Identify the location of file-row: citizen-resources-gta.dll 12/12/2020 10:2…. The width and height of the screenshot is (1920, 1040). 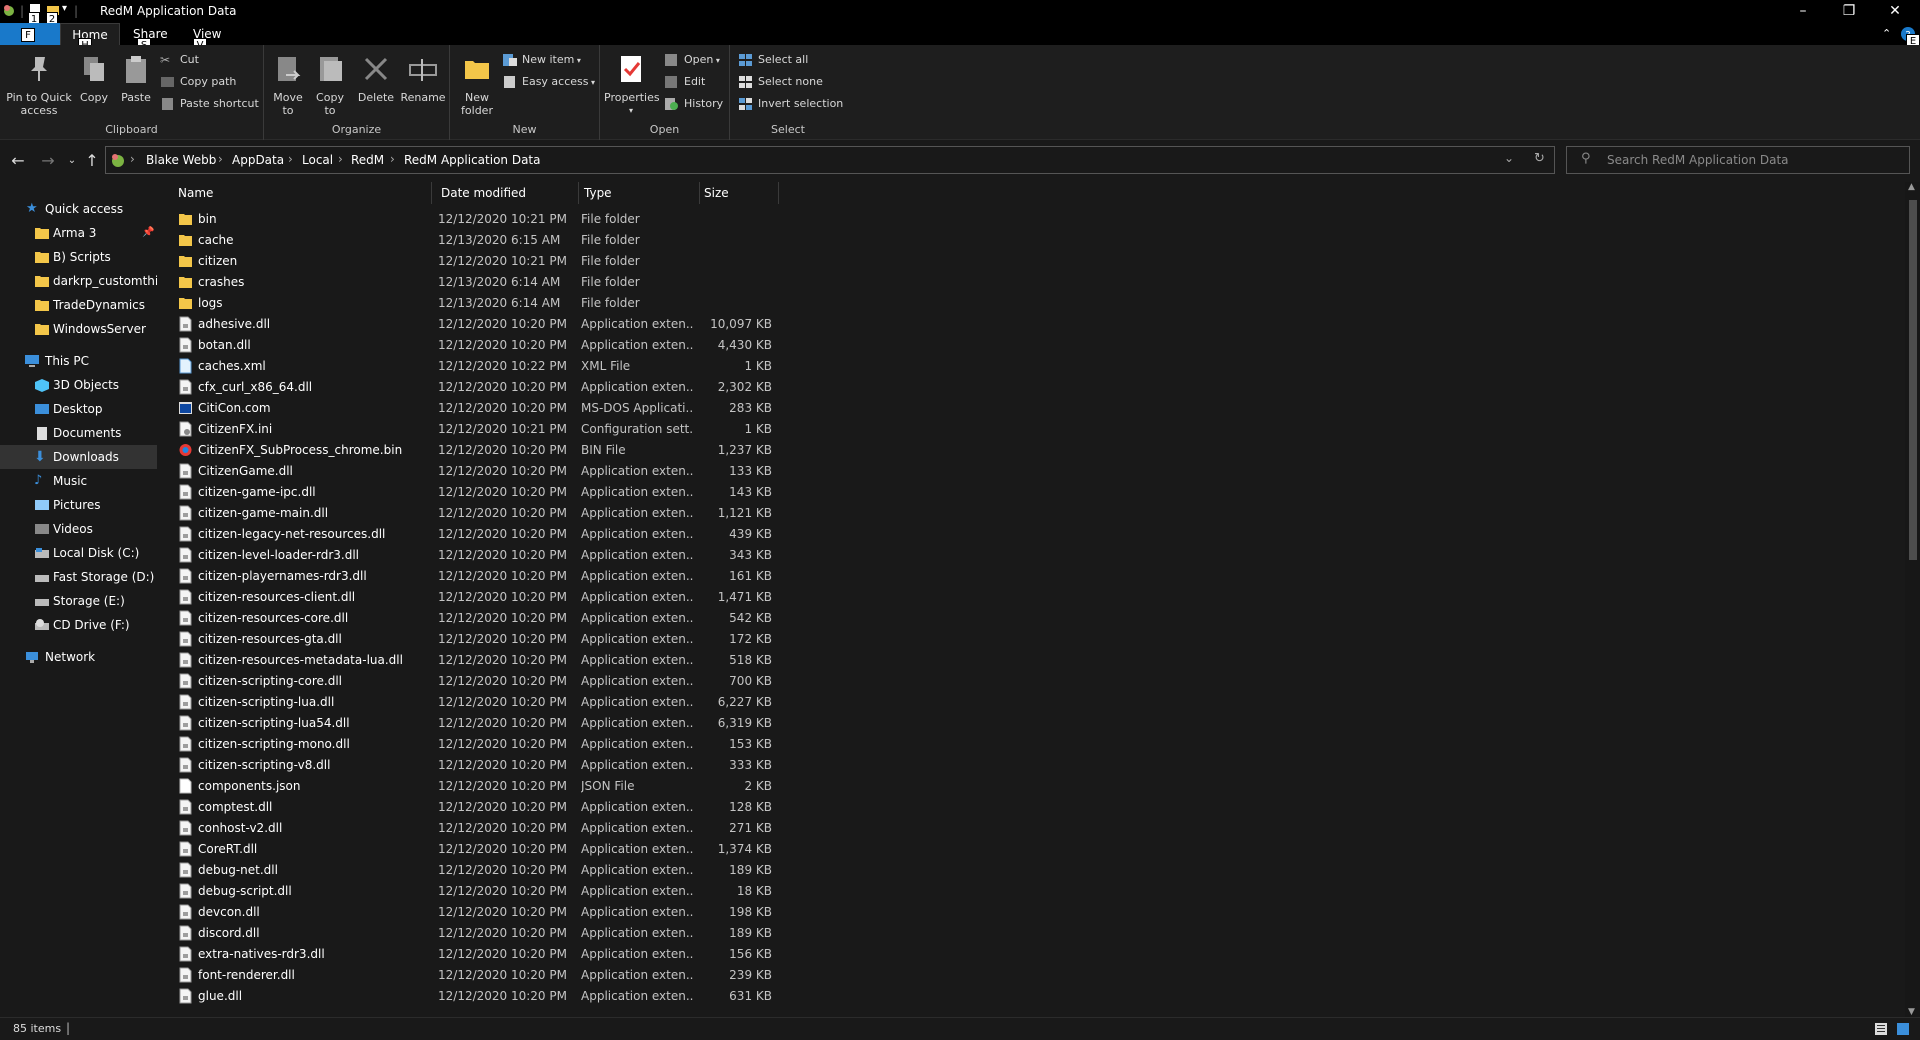
(470, 639).